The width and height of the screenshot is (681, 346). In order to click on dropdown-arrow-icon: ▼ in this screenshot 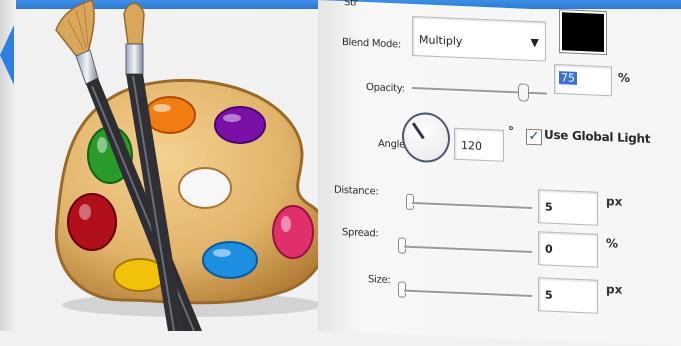, I will do `click(534, 42)`.